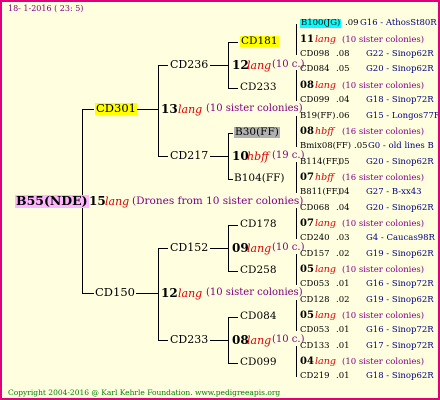 This screenshot has height=400, width=440. Describe the element at coordinates (259, 41) in the screenshot. I see `gen3-queen: CD181` at that location.